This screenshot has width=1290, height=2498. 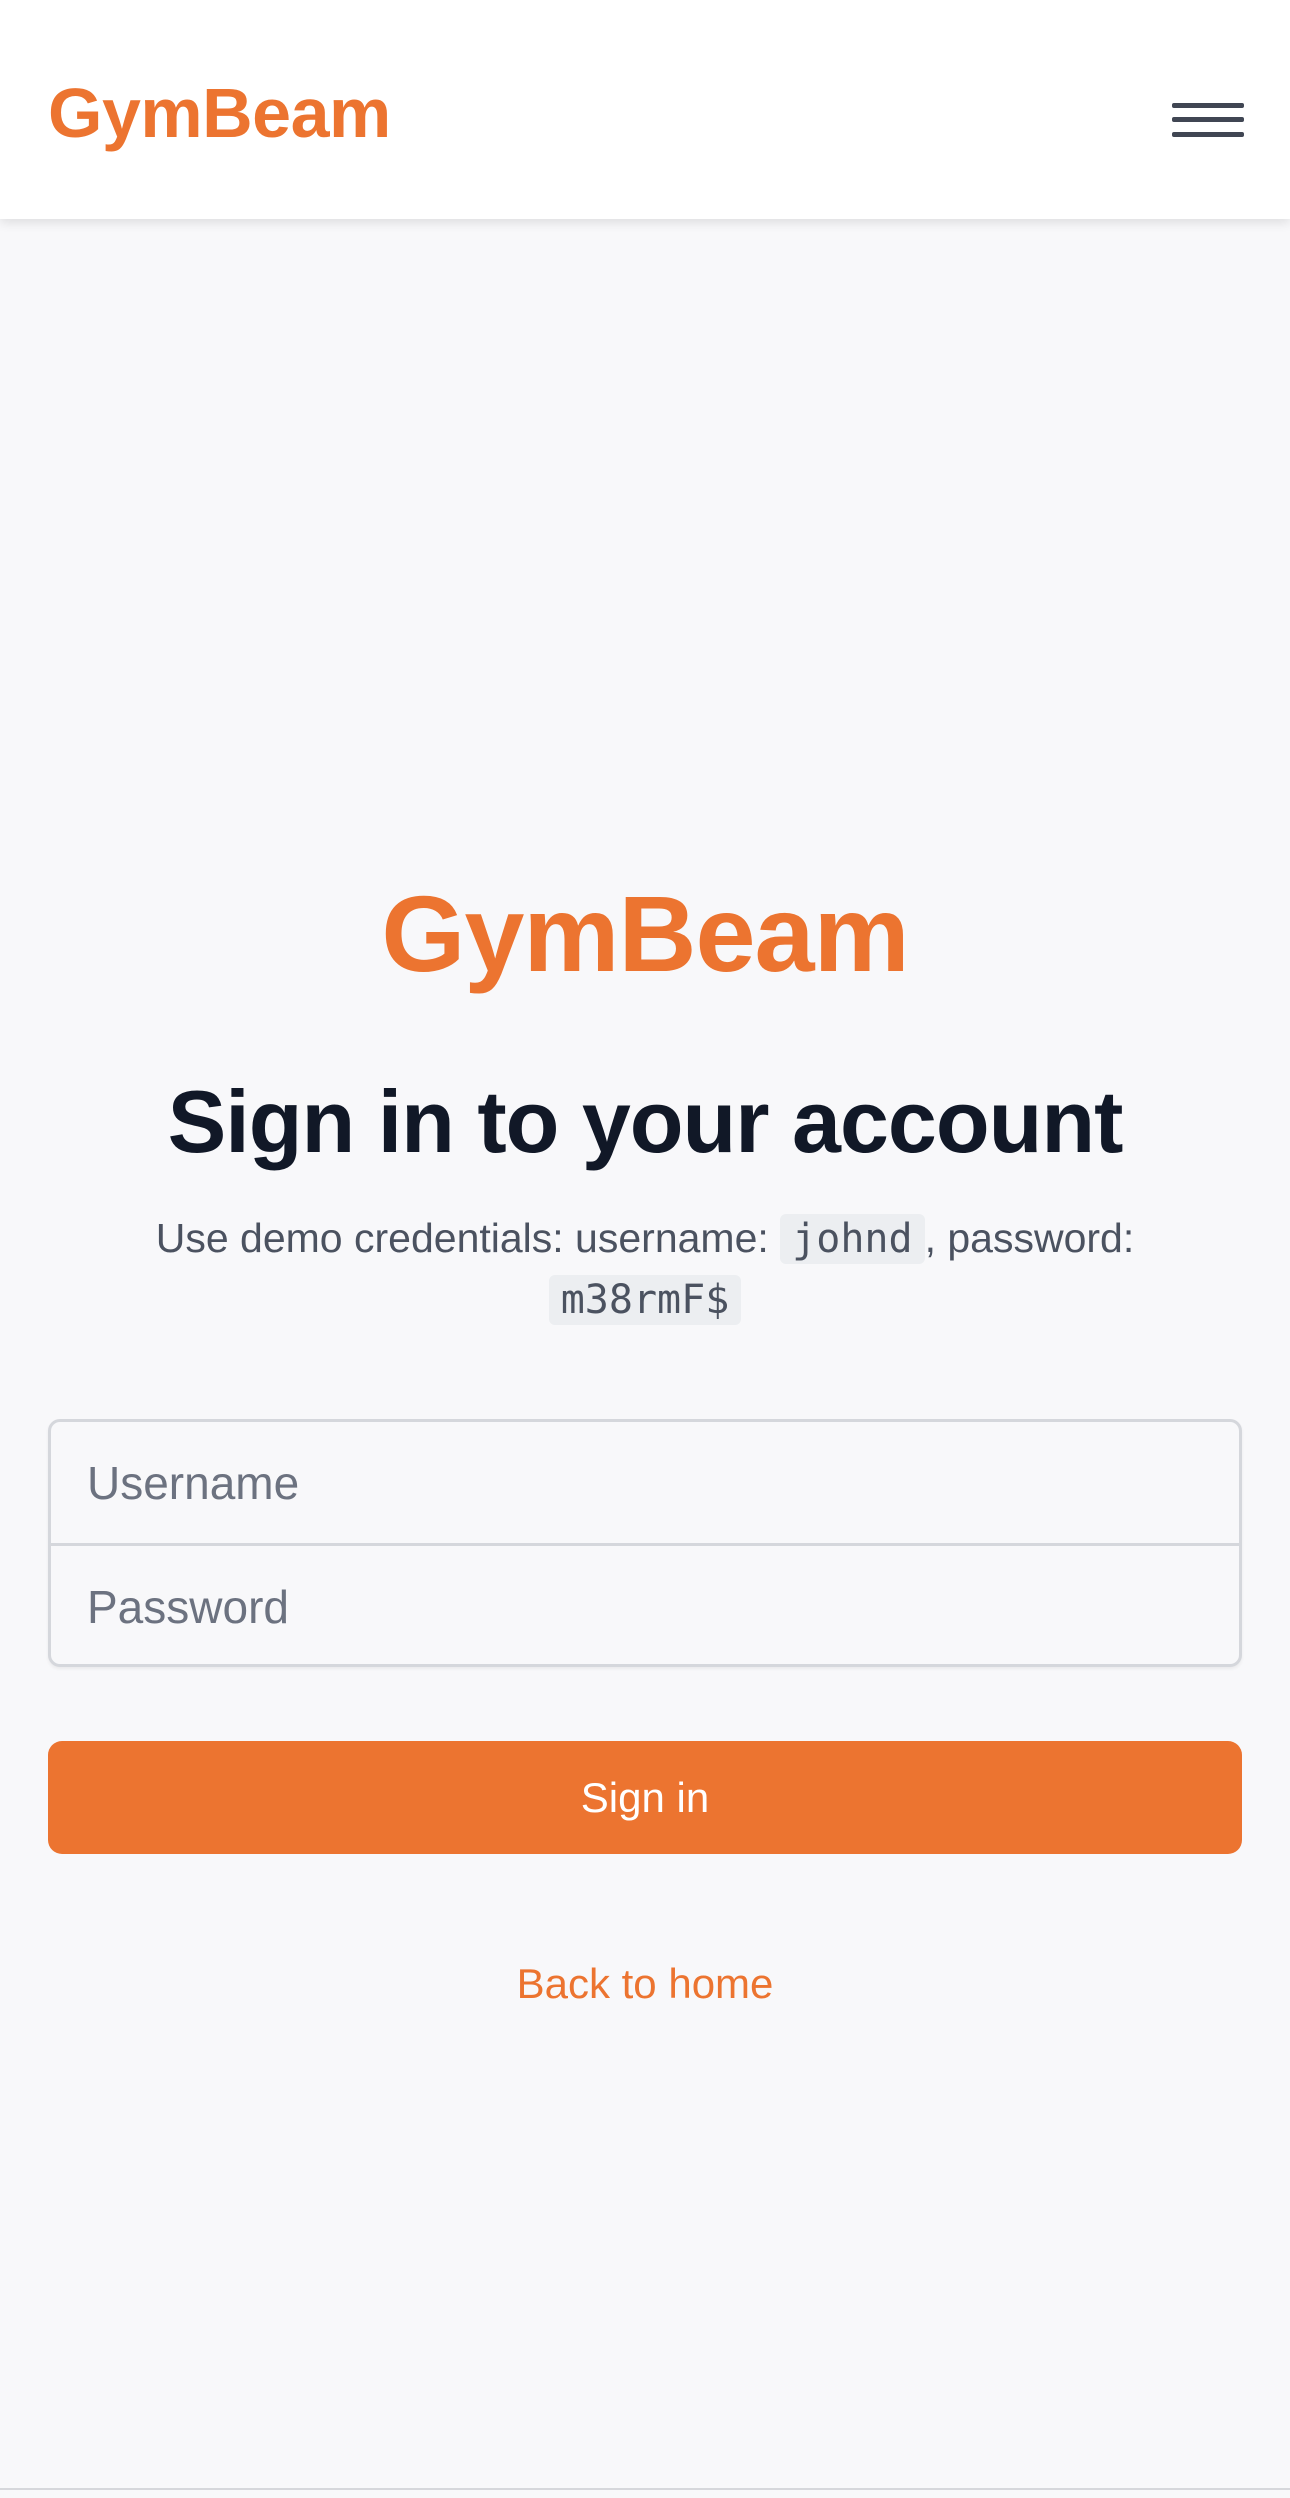 What do you see at coordinates (645, 1605) in the screenshot?
I see `password-input` at bounding box center [645, 1605].